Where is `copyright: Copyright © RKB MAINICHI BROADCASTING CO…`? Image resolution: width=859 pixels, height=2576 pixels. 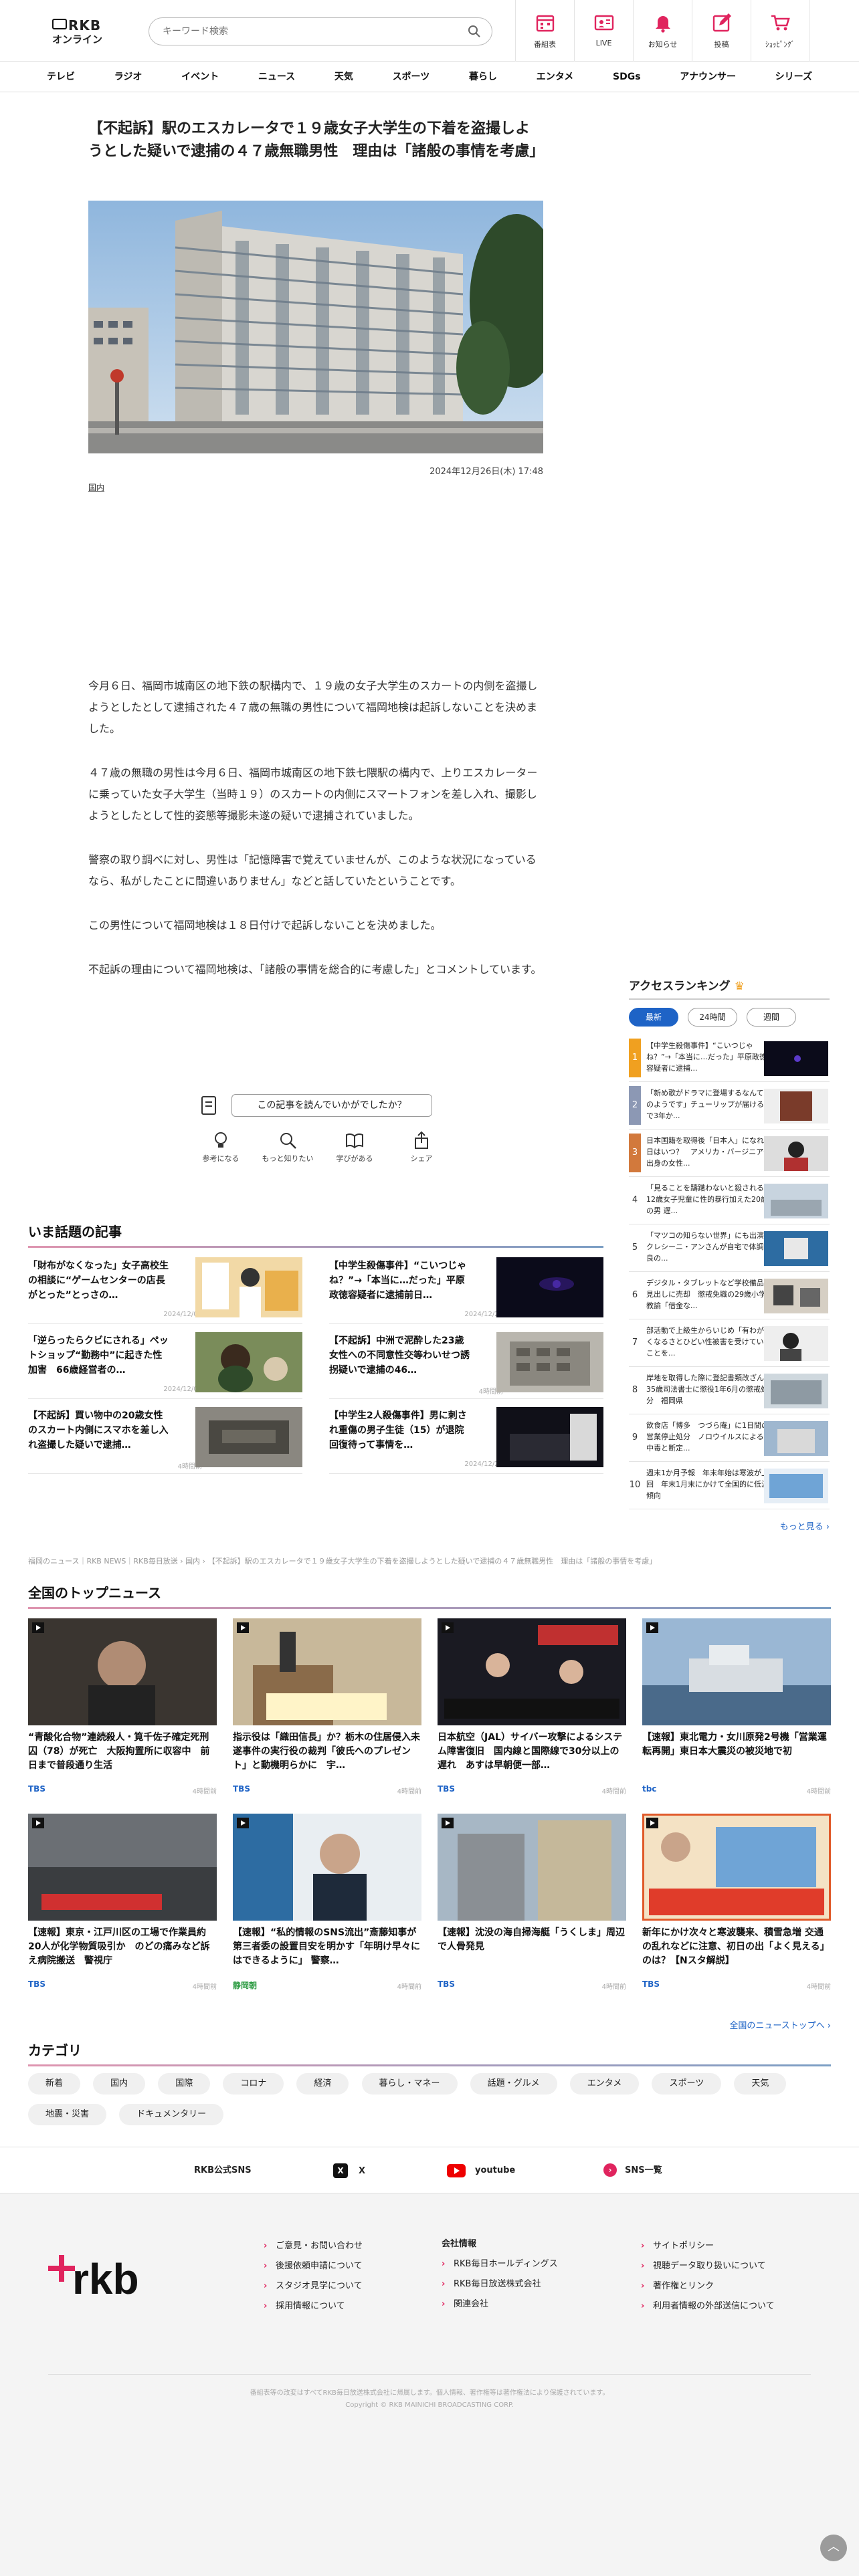 copyright: Copyright © RKB MAINICHI BROADCASTING CO… is located at coordinates (429, 2405).